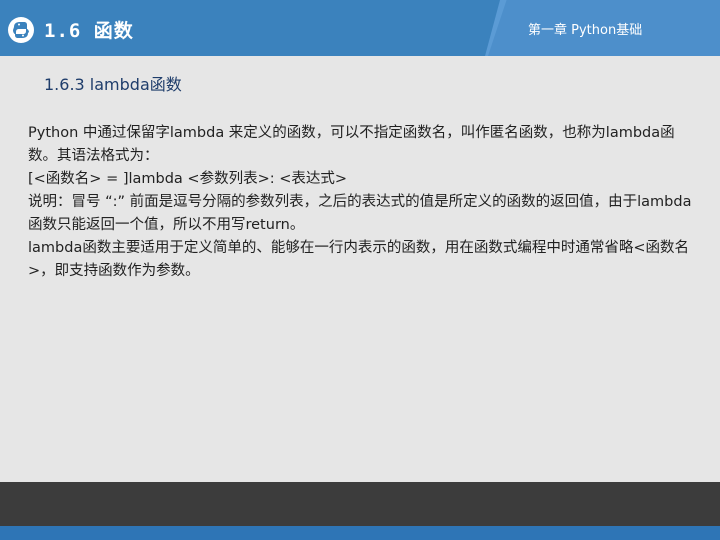 This screenshot has width=720, height=540. What do you see at coordinates (113, 84) in the screenshot?
I see `subsection-title: 1.6.3 lambda函数` at bounding box center [113, 84].